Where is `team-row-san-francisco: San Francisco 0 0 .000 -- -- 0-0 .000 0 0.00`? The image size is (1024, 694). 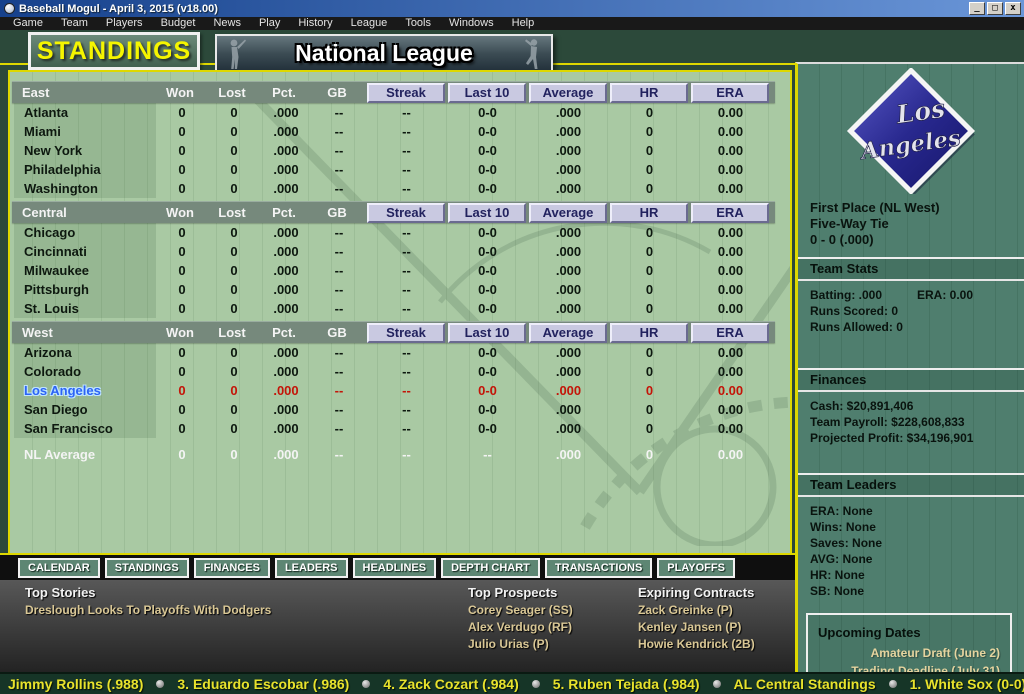 team-row-san-francisco: San Francisco 0 0 .000 -- -- 0-0 .000 0 0.00 is located at coordinates (400, 428).